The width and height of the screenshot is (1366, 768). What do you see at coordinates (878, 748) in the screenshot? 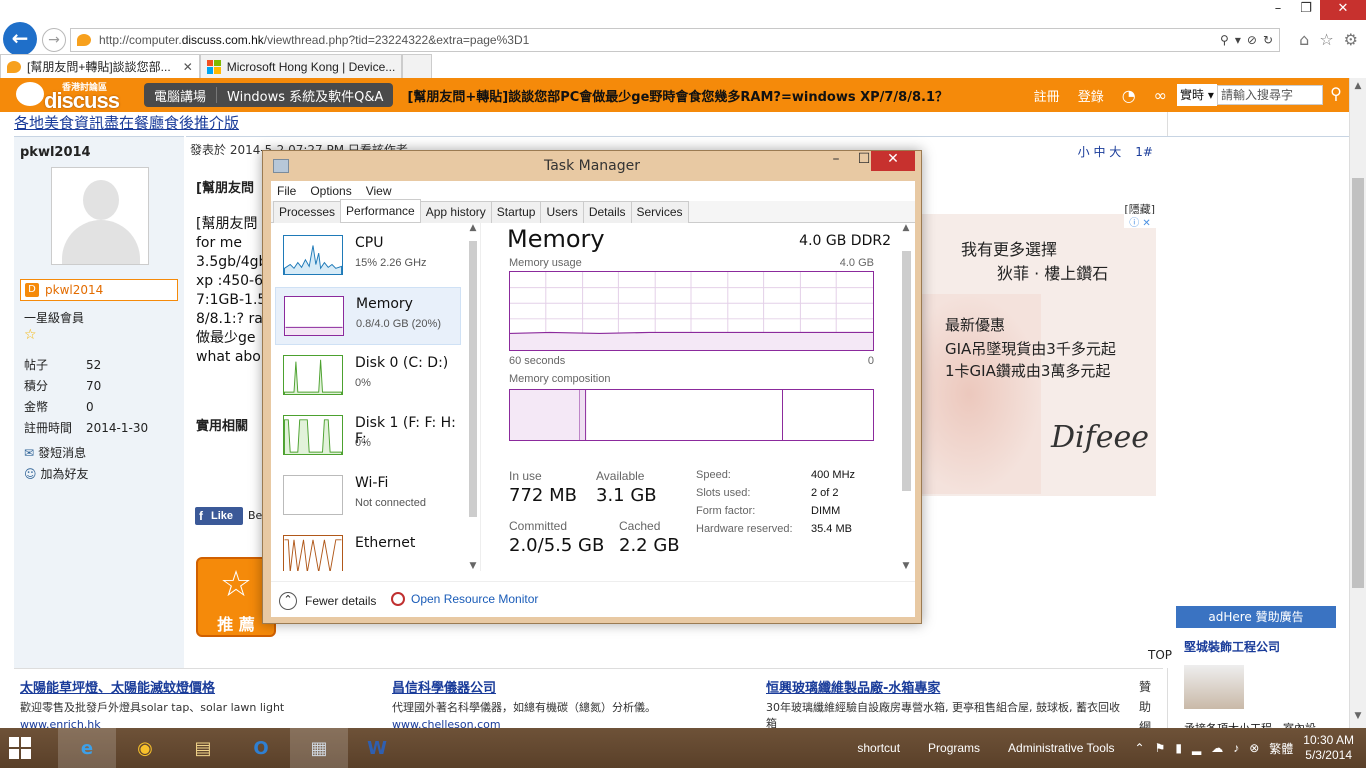
I see `toolbar-shortcut: shortcut` at bounding box center [878, 748].